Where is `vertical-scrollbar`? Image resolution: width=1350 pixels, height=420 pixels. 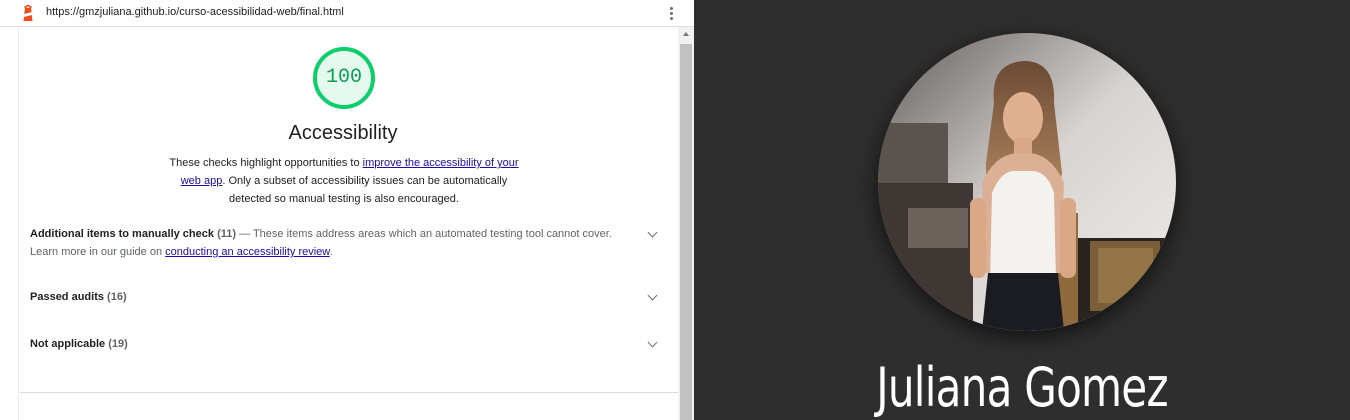 vertical-scrollbar is located at coordinates (686, 223).